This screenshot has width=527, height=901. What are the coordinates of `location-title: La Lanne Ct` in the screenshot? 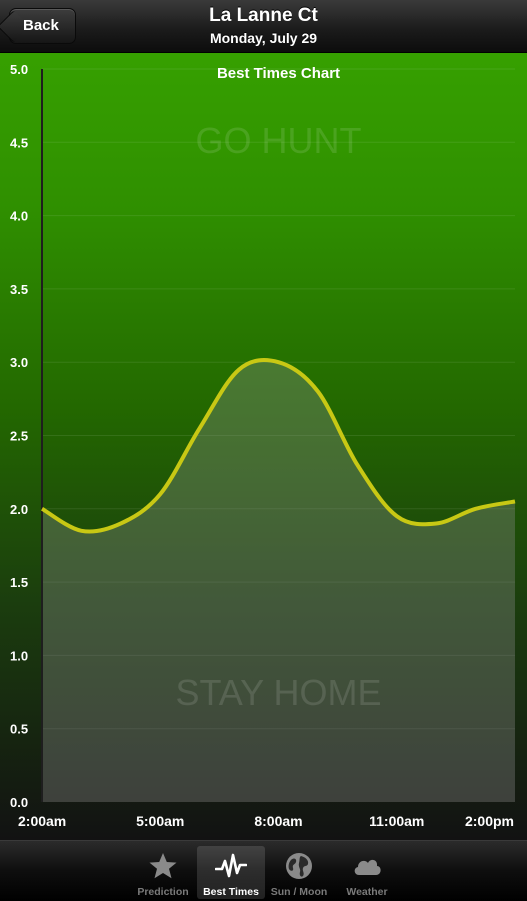 It's located at (263, 15).